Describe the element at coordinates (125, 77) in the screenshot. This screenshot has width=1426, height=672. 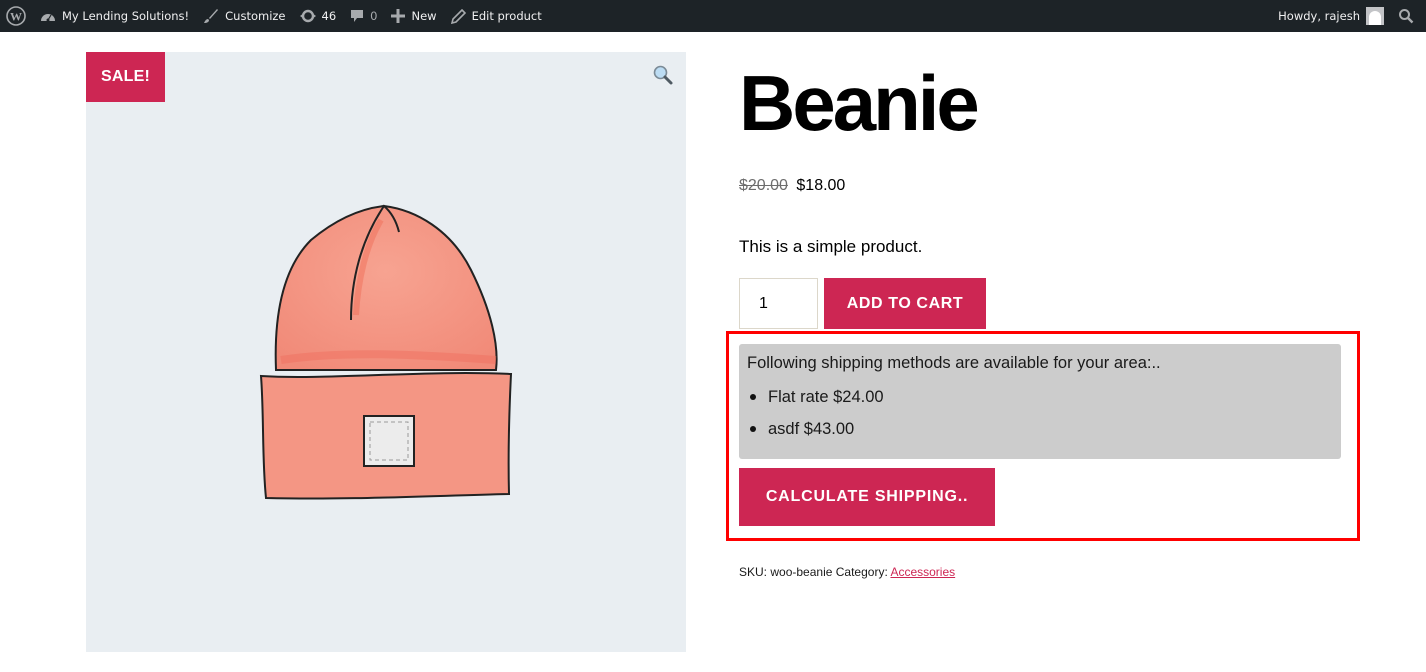
I see `sale-badge: SALE!` at that location.